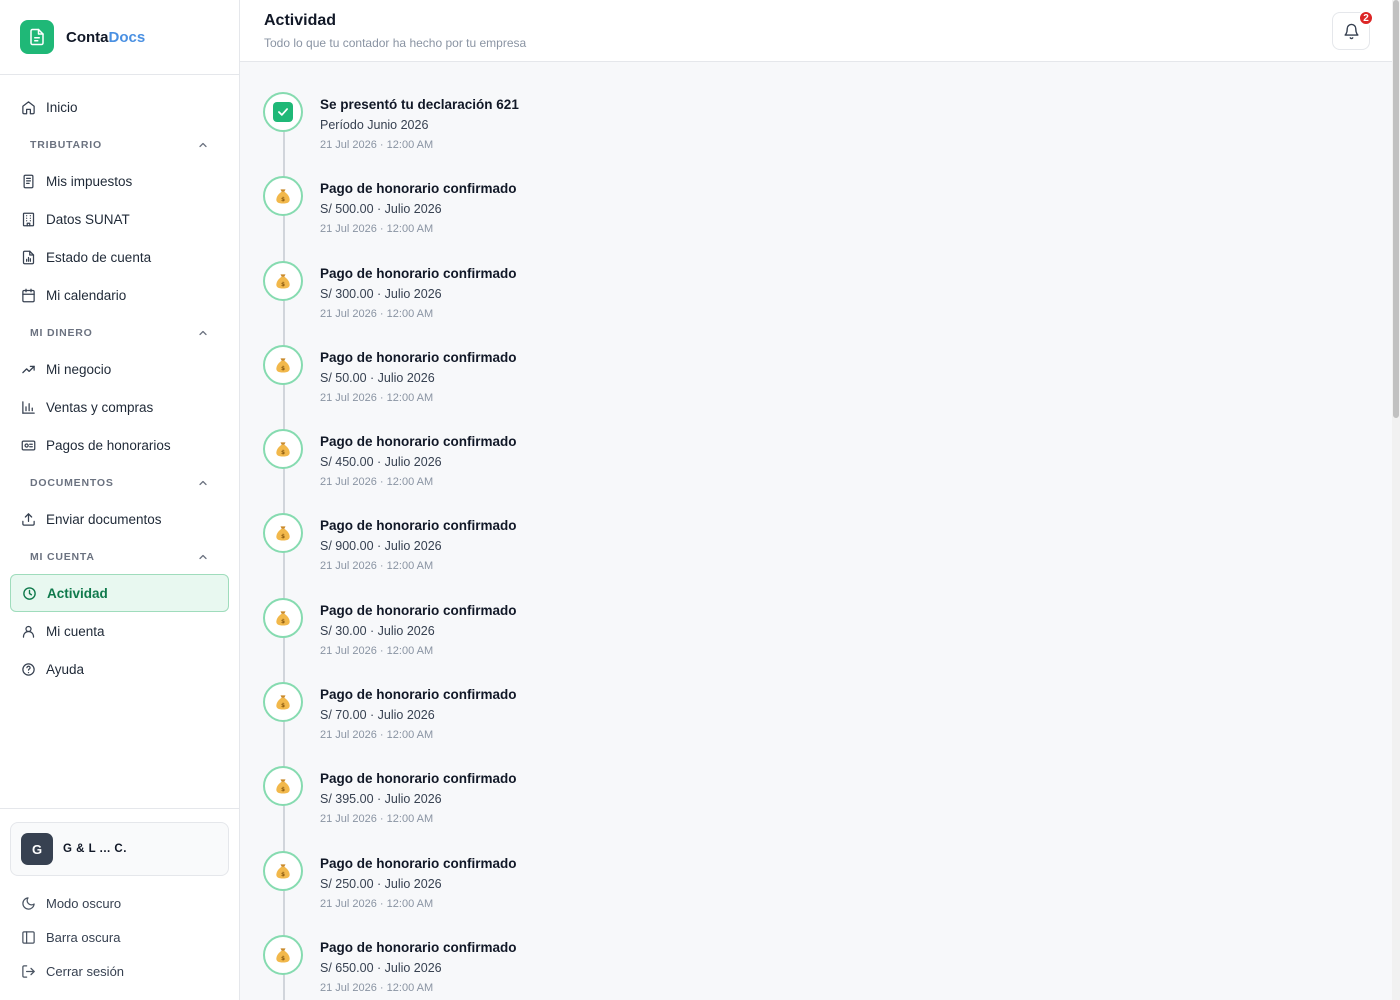 The height and width of the screenshot is (1000, 1400). Describe the element at coordinates (419, 104) in the screenshot. I see `timeline-title: Se presentó tu declaración 621` at that location.